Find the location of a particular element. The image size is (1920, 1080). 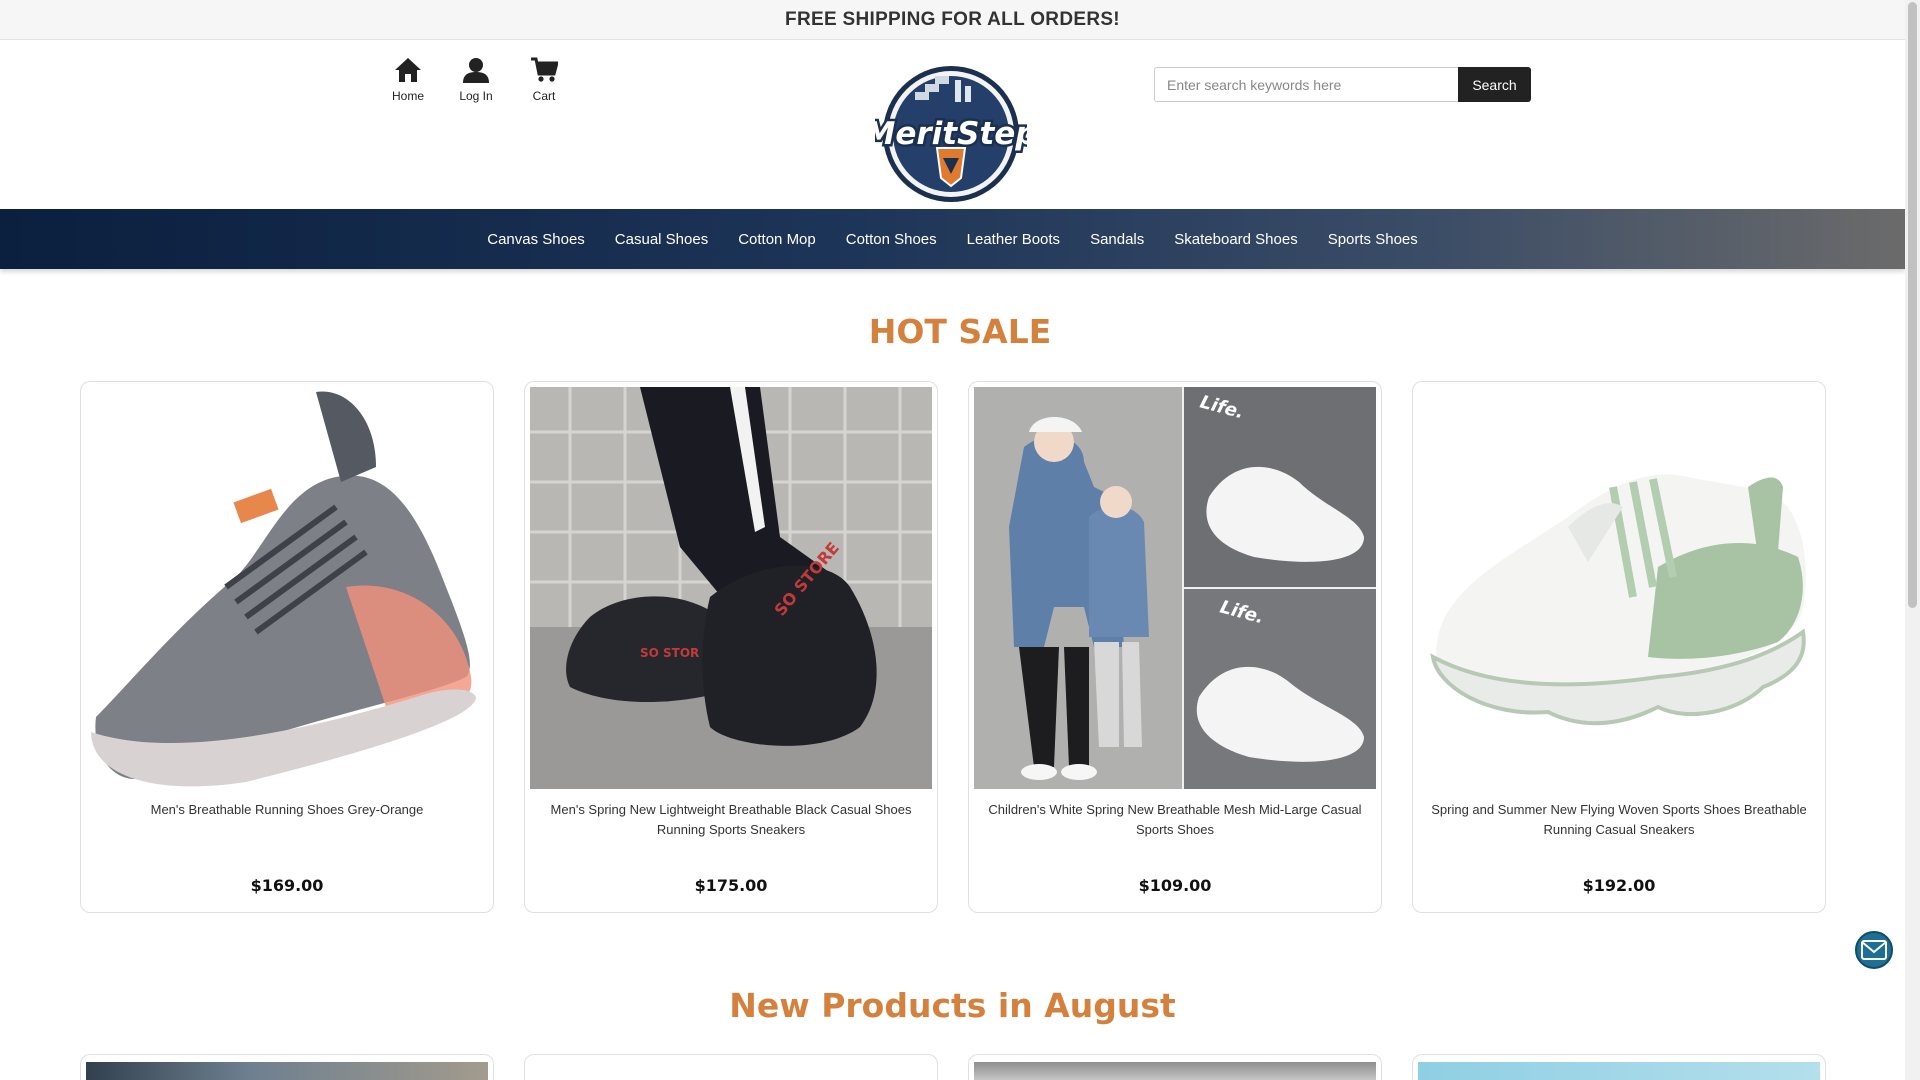

logo-wordmark: MeritStep is located at coordinates (951, 134).